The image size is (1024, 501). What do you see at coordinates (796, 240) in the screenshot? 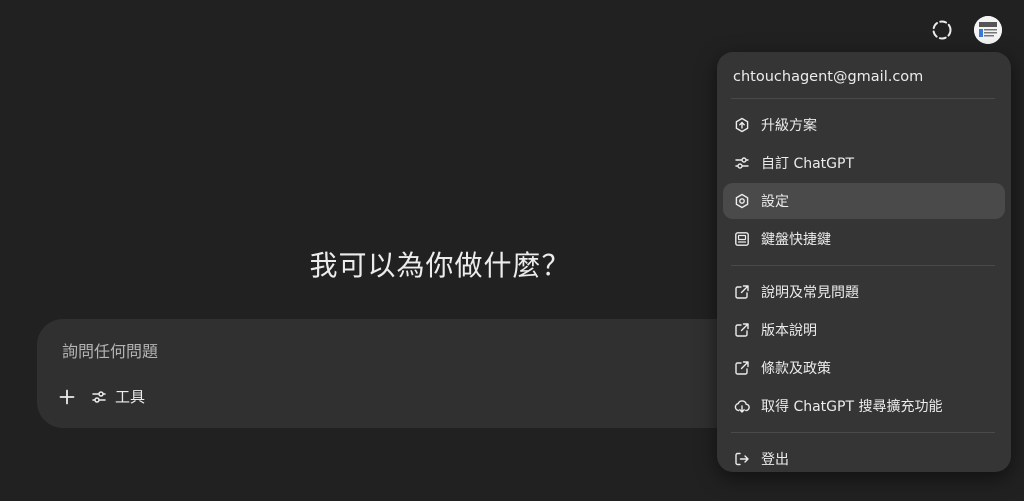
I see `menu-item-label: 鍵盤快捷鍵` at bounding box center [796, 240].